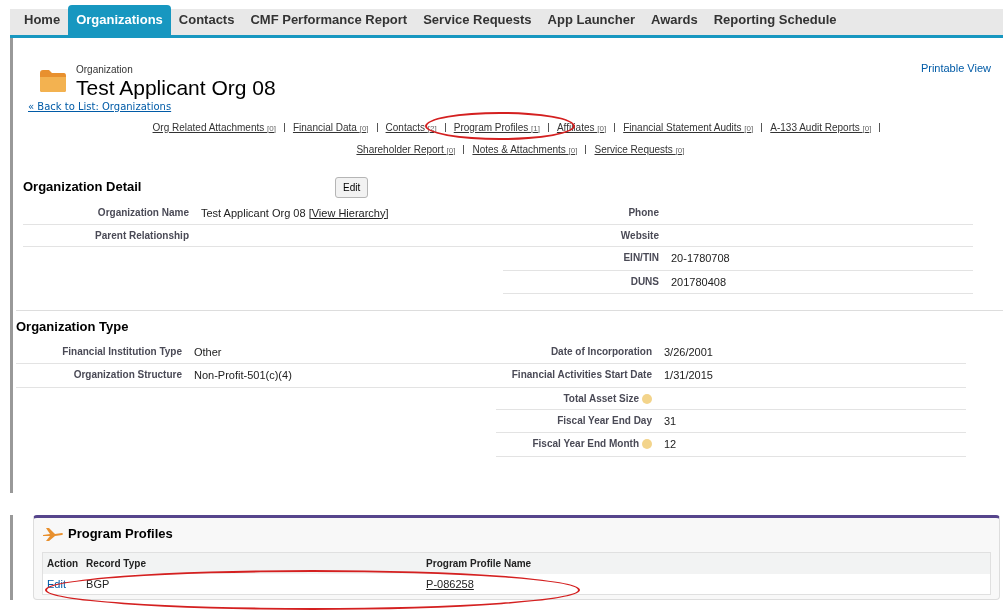 This screenshot has height=611, width=1003. What do you see at coordinates (601, 351) in the screenshot?
I see `field-label: Date of Incorporation` at bounding box center [601, 351].